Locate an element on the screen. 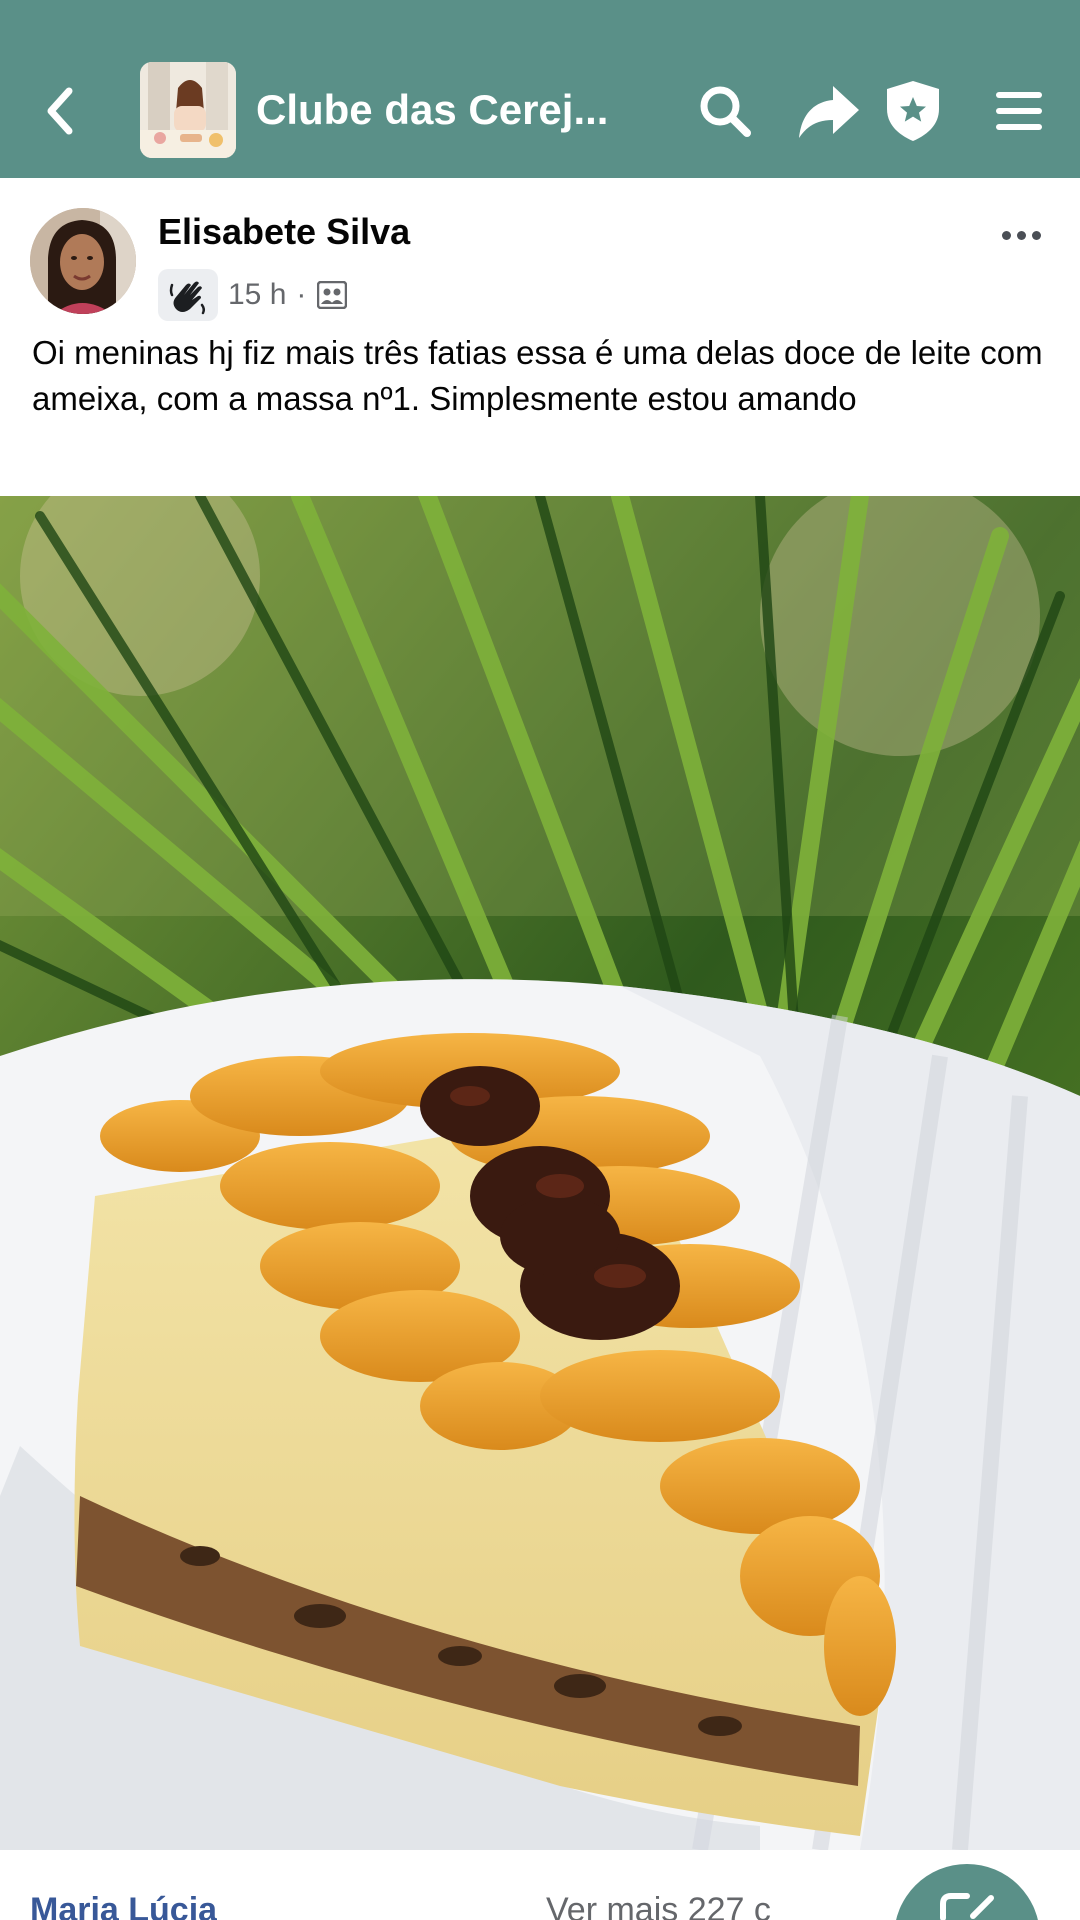  author-name: Elisabete Silva is located at coordinates (284, 232).